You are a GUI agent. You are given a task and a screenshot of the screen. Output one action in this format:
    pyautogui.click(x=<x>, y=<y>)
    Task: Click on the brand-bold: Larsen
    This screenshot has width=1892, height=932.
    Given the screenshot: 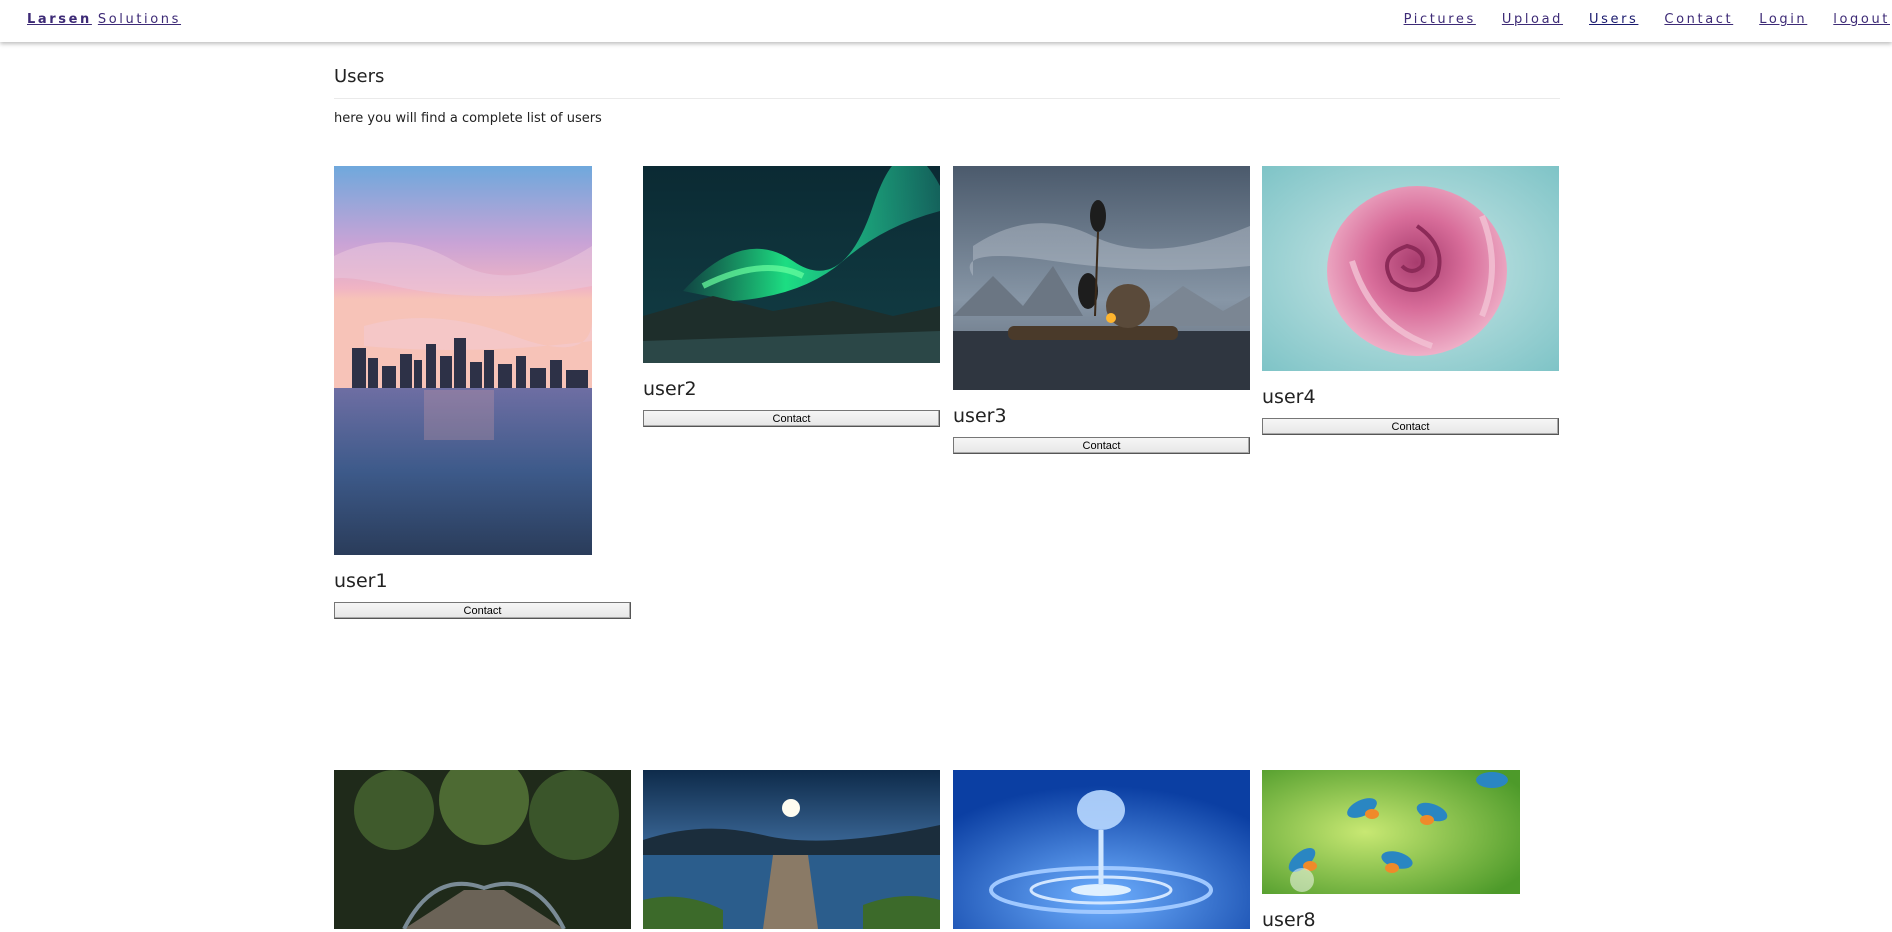 What is the action you would take?
    pyautogui.click(x=59, y=19)
    